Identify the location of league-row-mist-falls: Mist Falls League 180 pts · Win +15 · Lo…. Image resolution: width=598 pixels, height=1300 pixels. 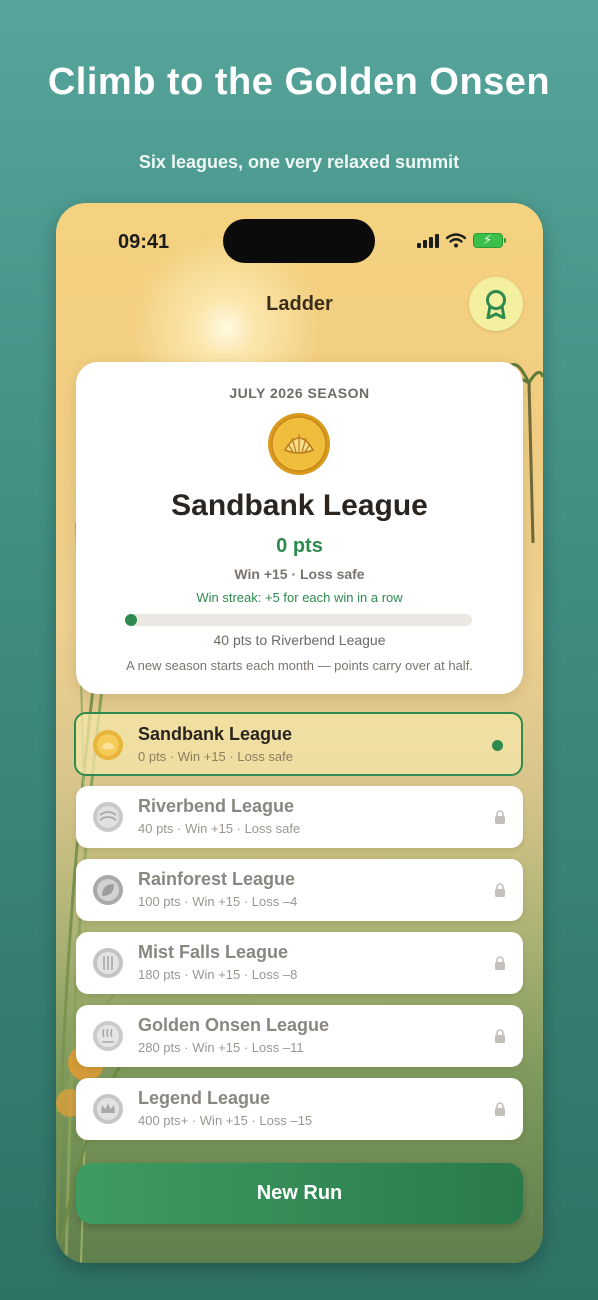
(299, 963).